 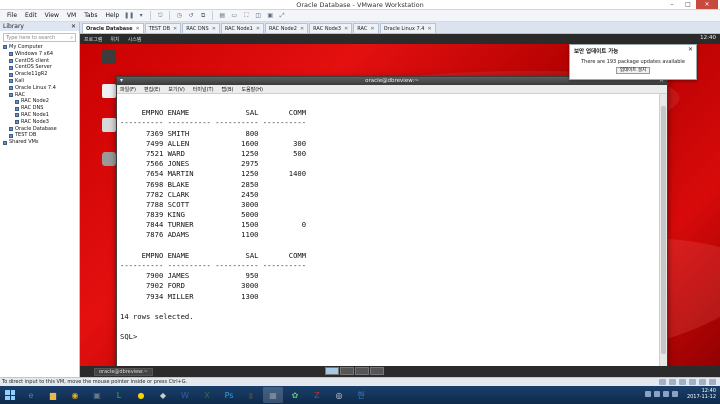 What do you see at coordinates (39, 54) in the screenshot?
I see `tree-item: Windows 7 x64` at bounding box center [39, 54].